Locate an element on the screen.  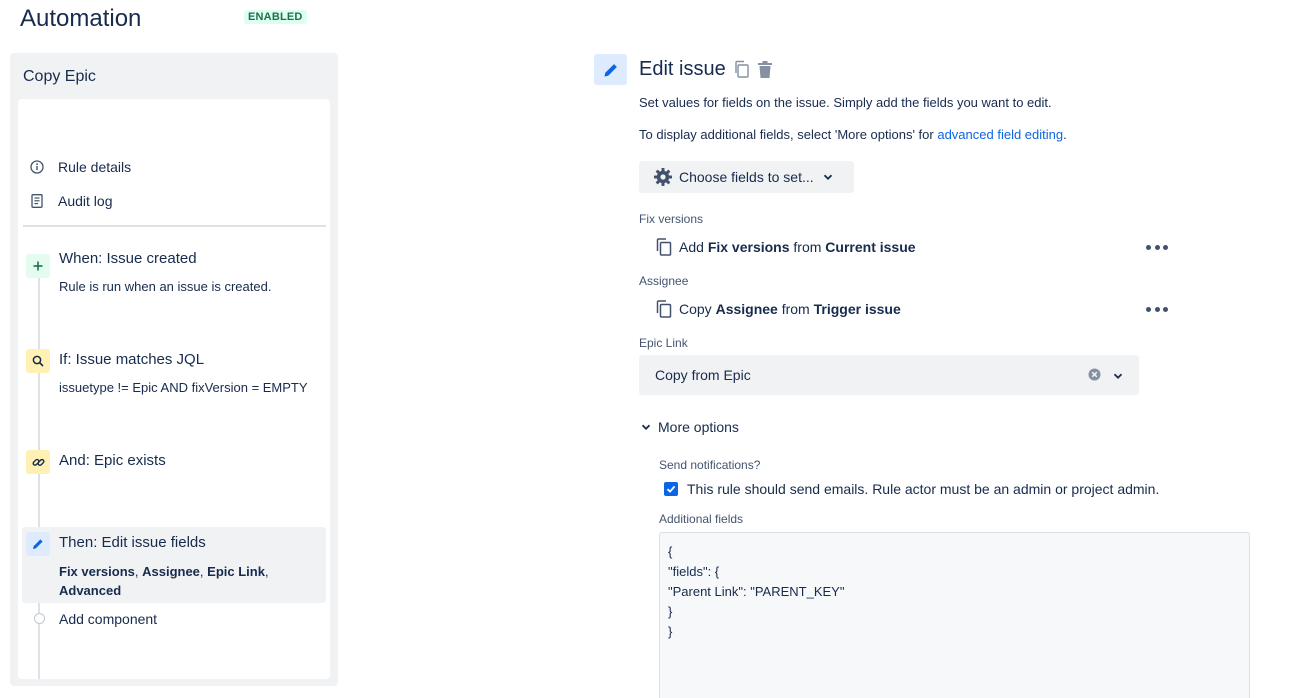
advanced-field-editing-link: advanced field editing is located at coordinates (1000, 134).